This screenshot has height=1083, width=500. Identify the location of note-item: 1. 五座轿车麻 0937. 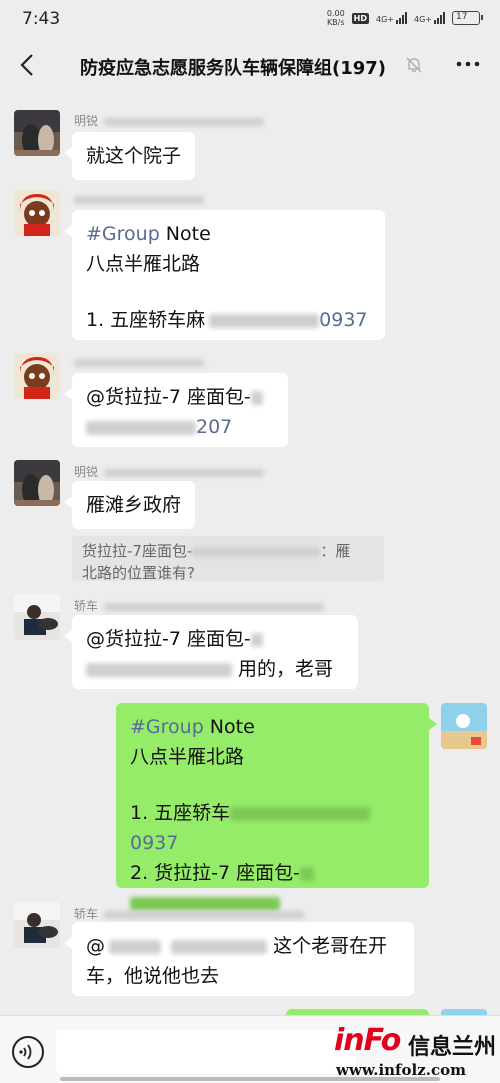
(227, 320).